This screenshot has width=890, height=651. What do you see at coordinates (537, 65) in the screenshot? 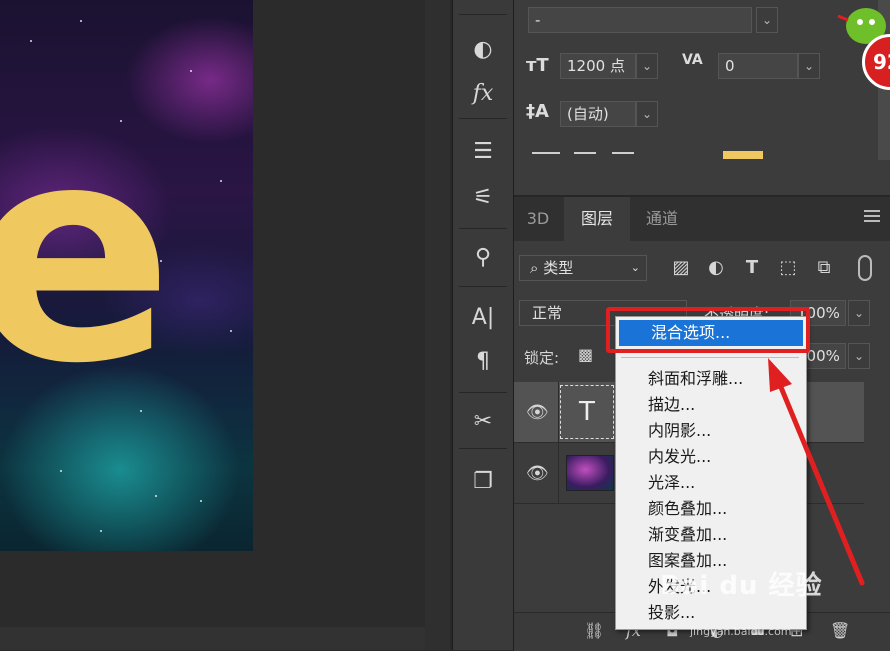
I see `font-size-icon: ᴛT` at bounding box center [537, 65].